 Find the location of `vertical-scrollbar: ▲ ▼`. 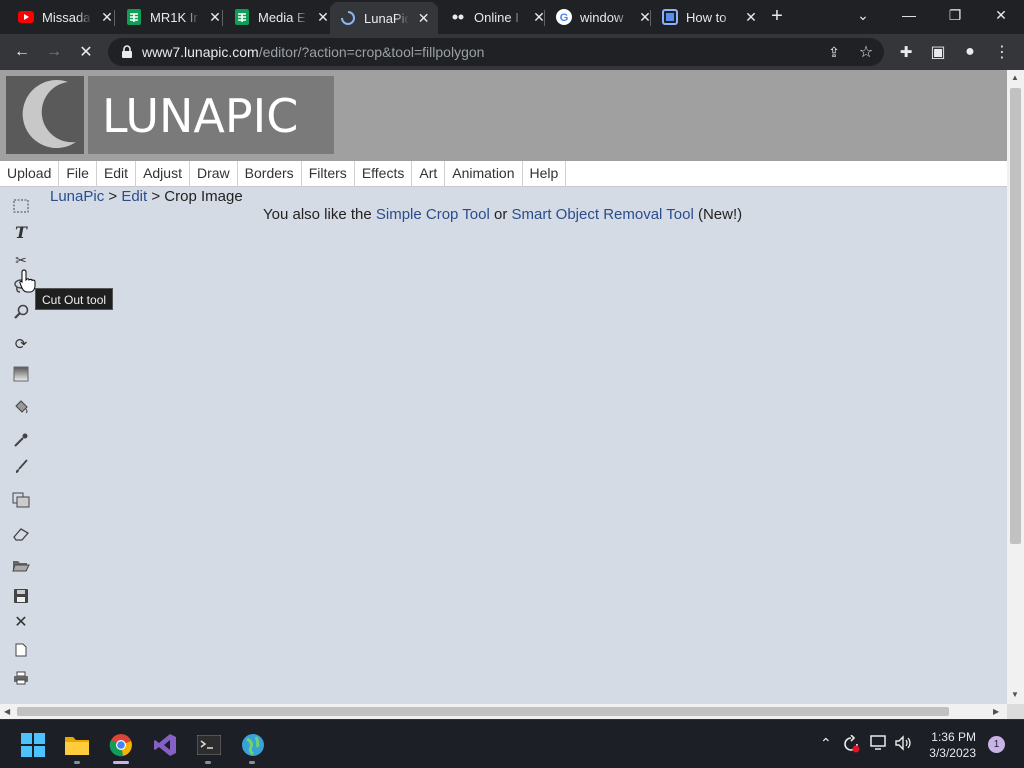

vertical-scrollbar: ▲ ▼ is located at coordinates (1015, 387).